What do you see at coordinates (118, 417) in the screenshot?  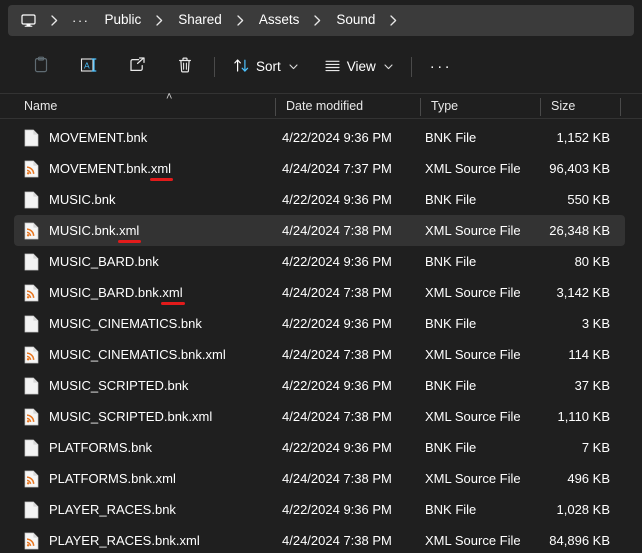 I see `file-name-cell: MUSIC_SCRIPTED.bnk.xml` at bounding box center [118, 417].